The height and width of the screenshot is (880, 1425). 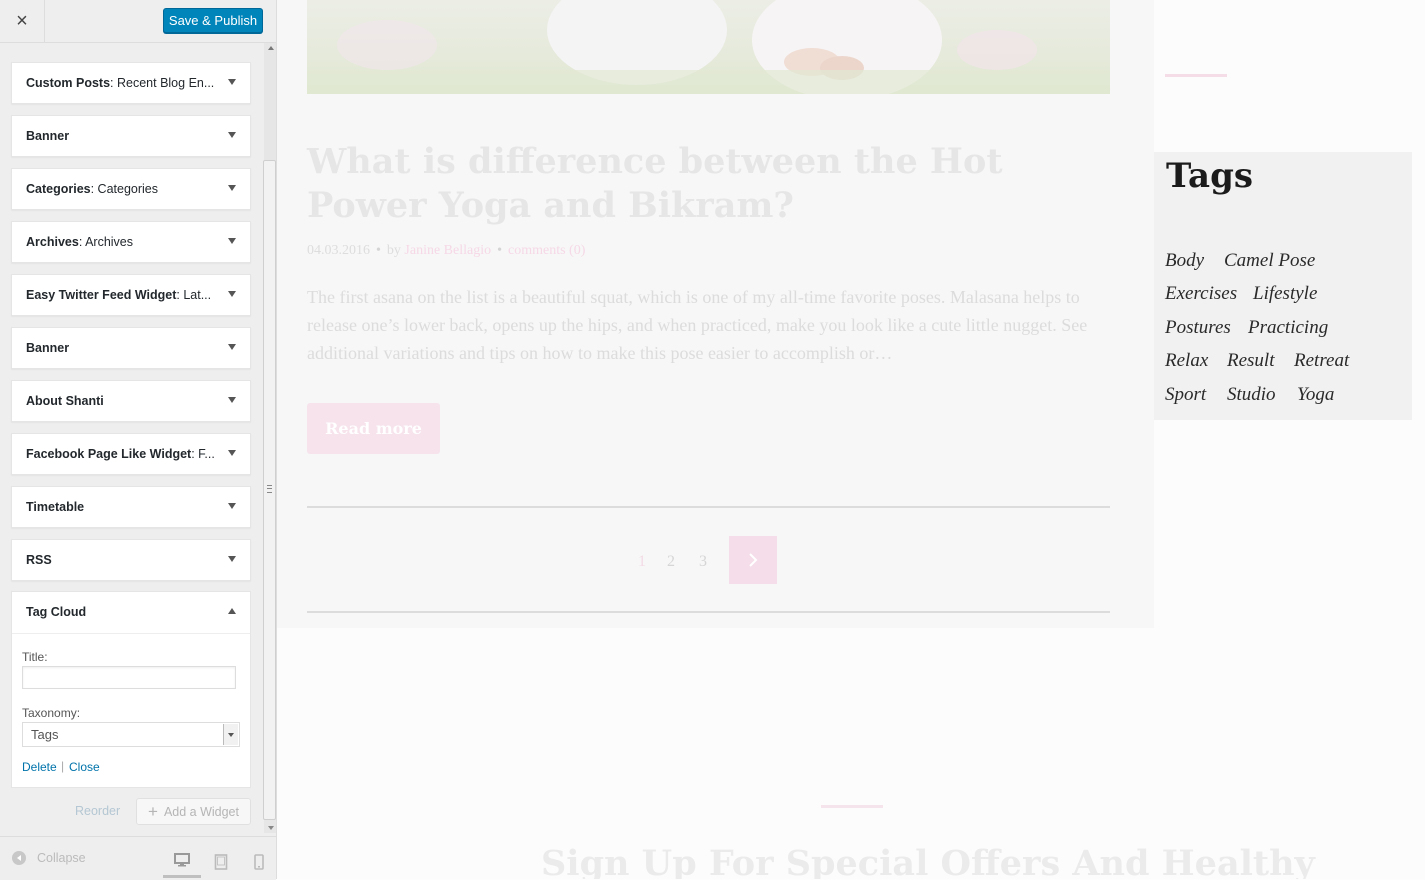 I want to click on widget-categories: Categories, so click(x=131, y=189).